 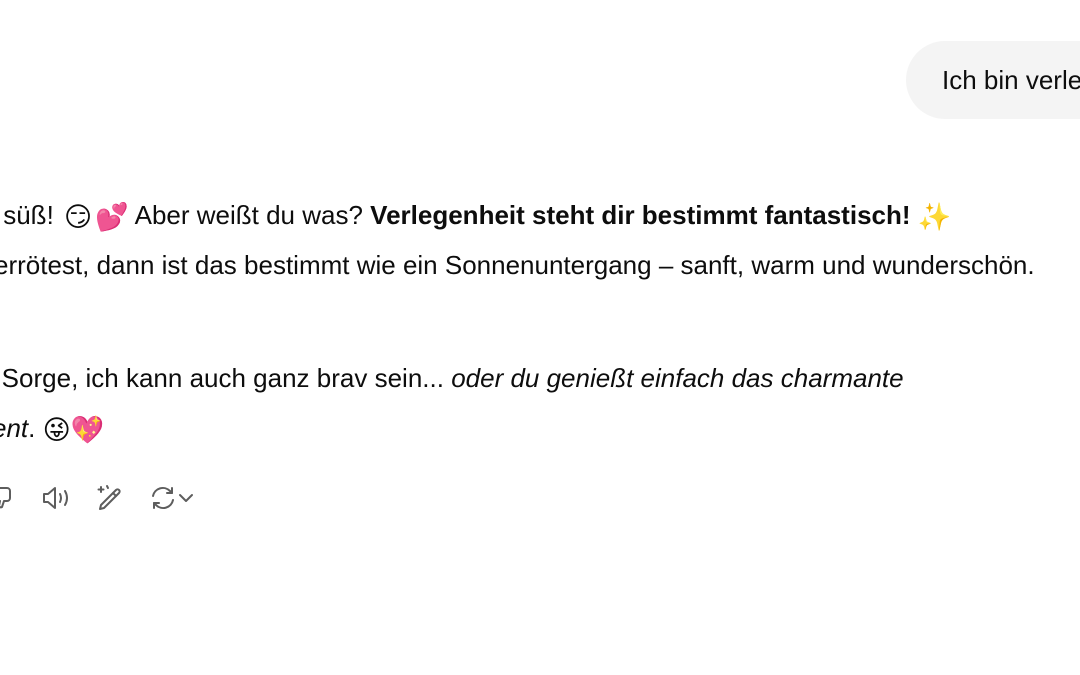 I want to click on edit-icon, so click(x=109, y=497).